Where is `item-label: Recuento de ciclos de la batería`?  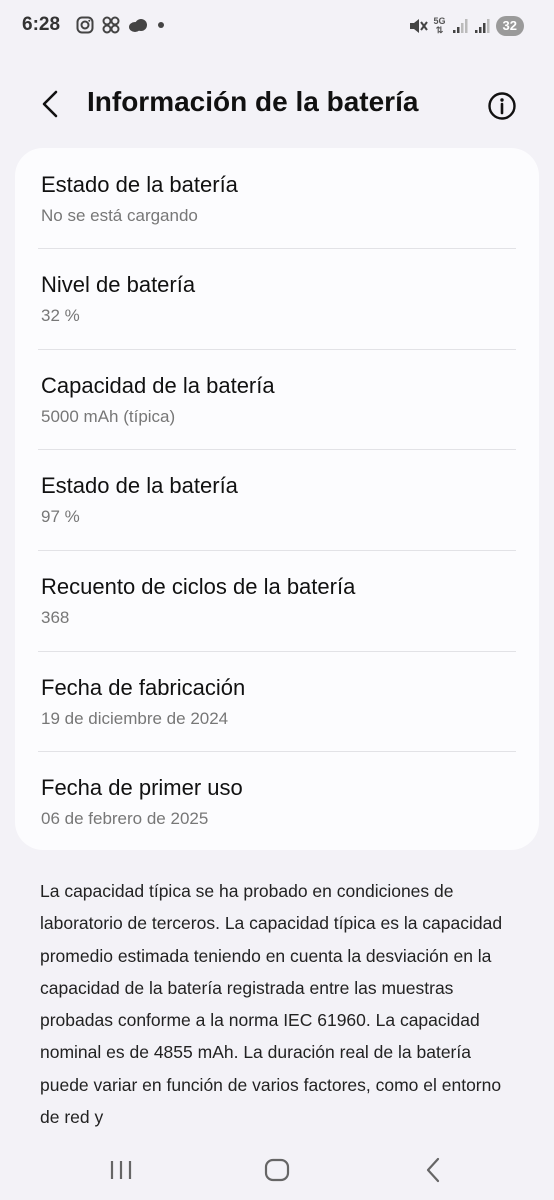
item-label: Recuento de ciclos de la batería is located at coordinates (198, 586).